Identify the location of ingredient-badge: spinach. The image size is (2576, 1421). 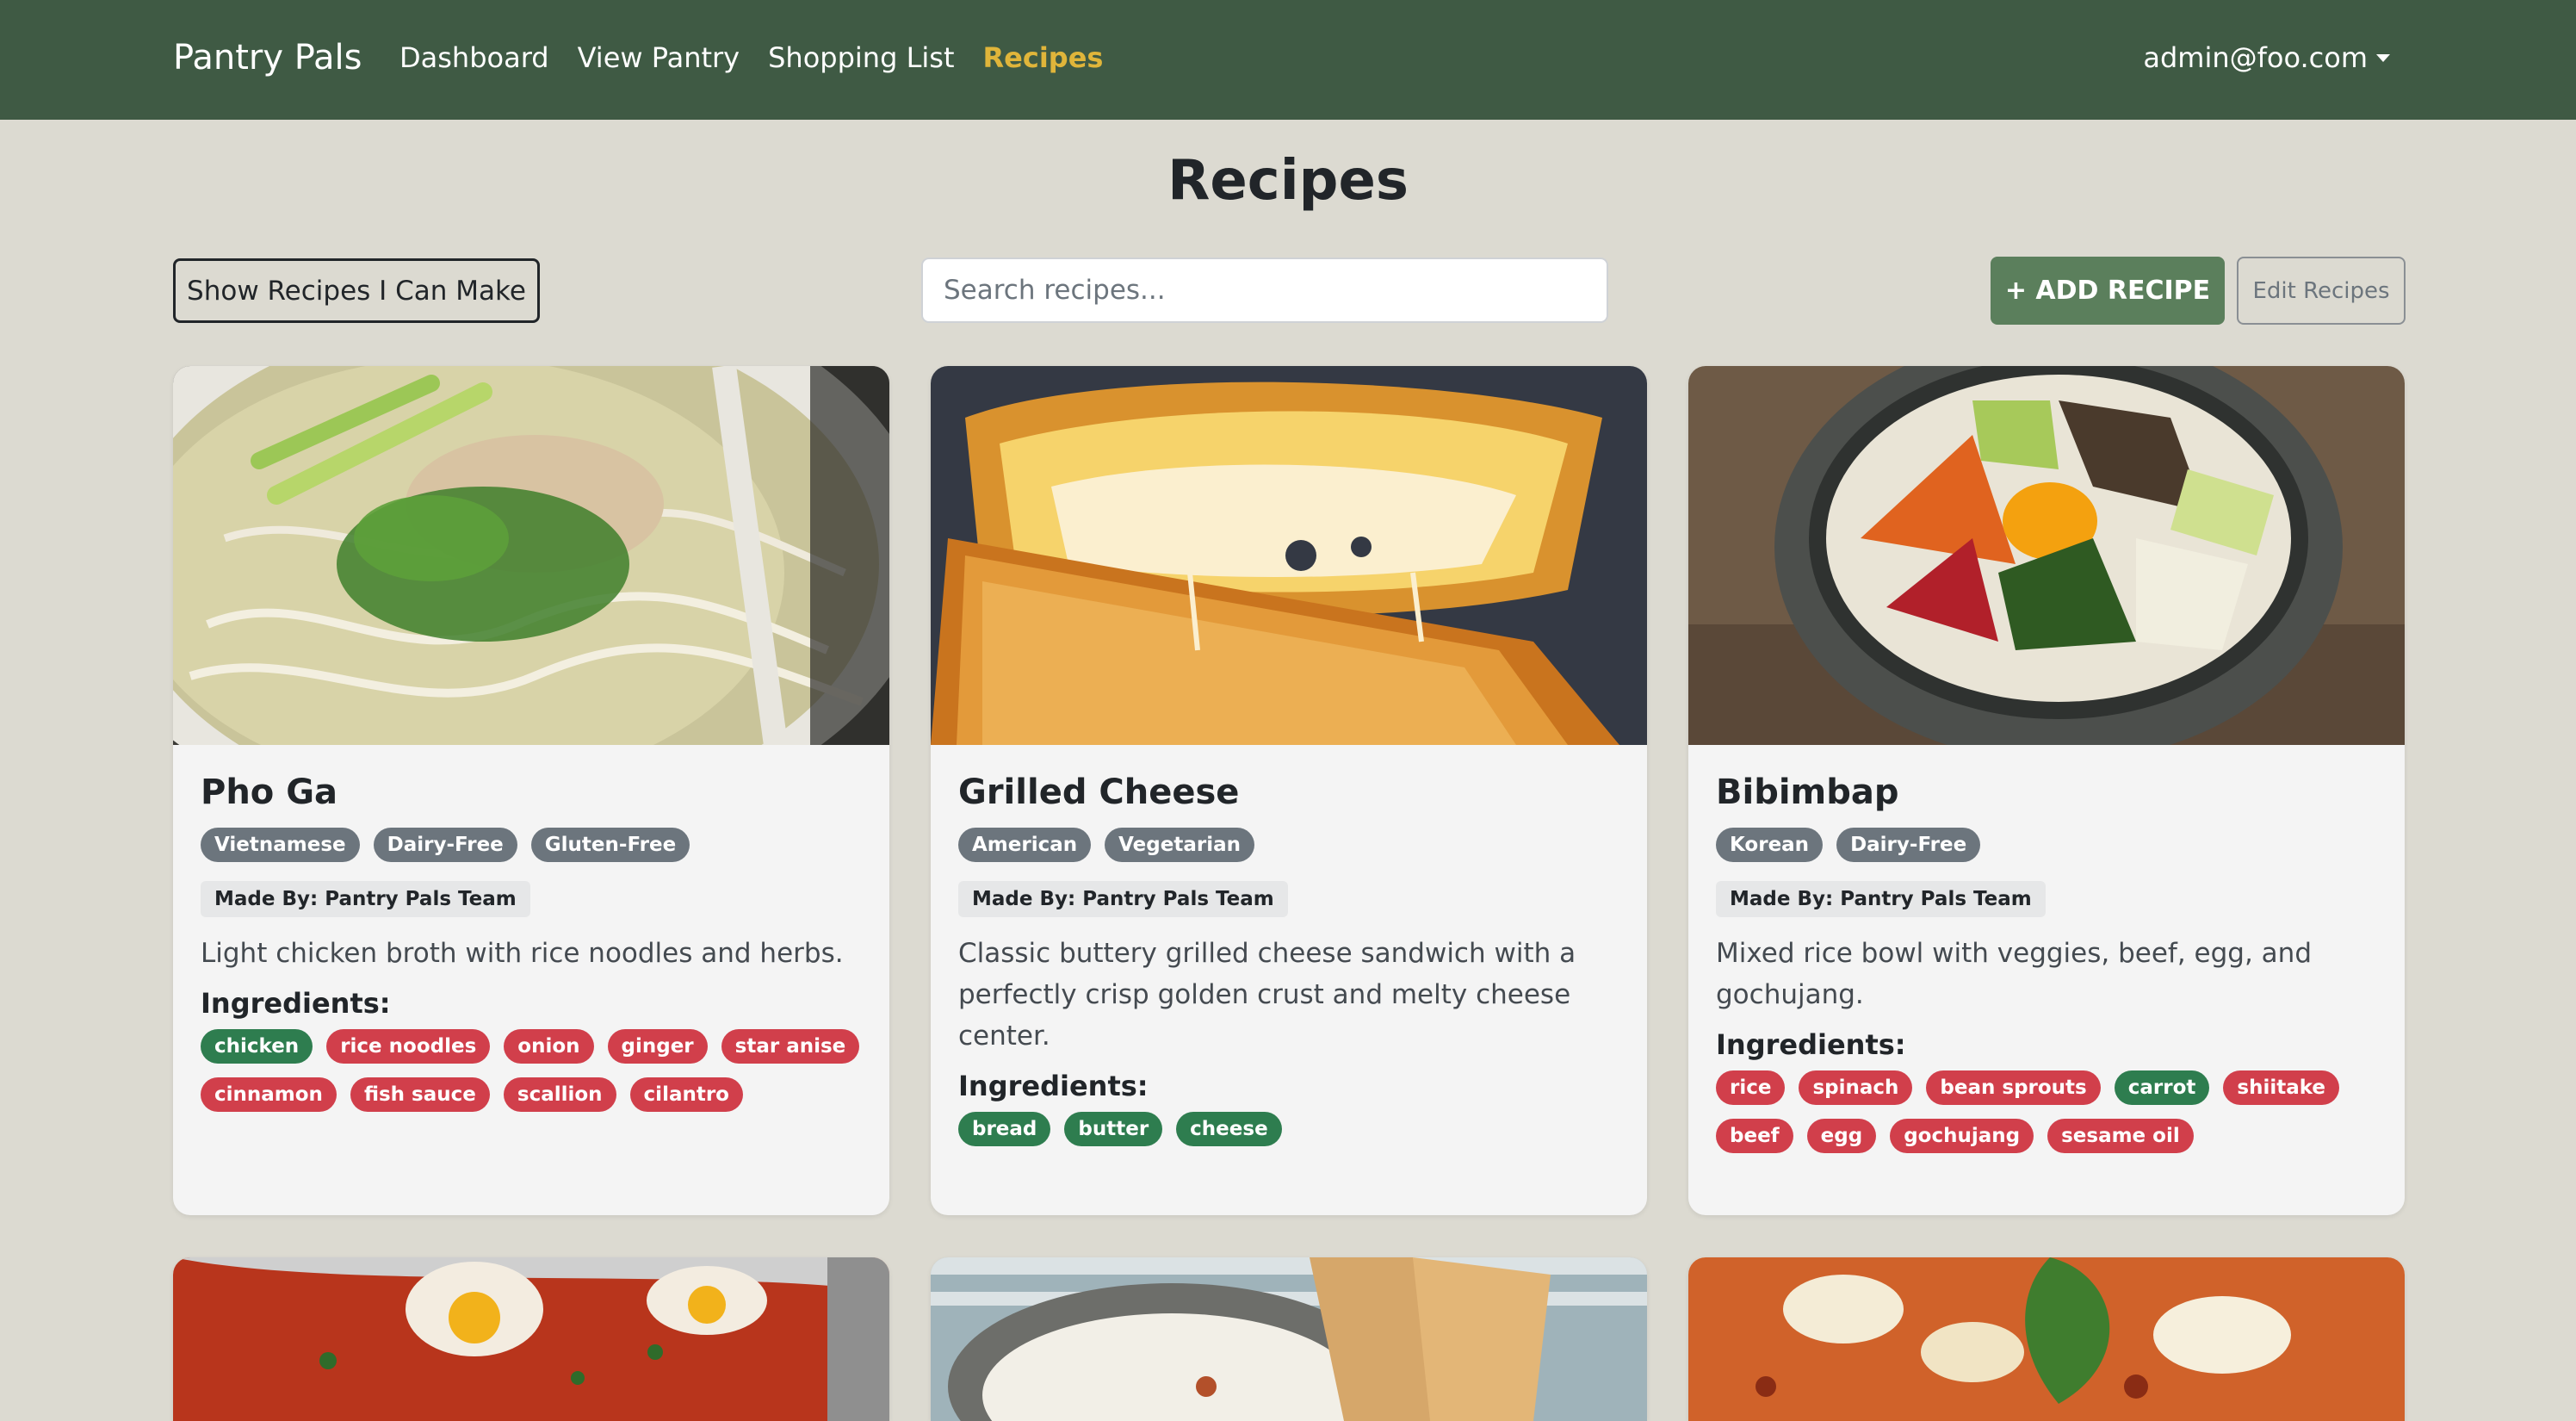
(1856, 1087).